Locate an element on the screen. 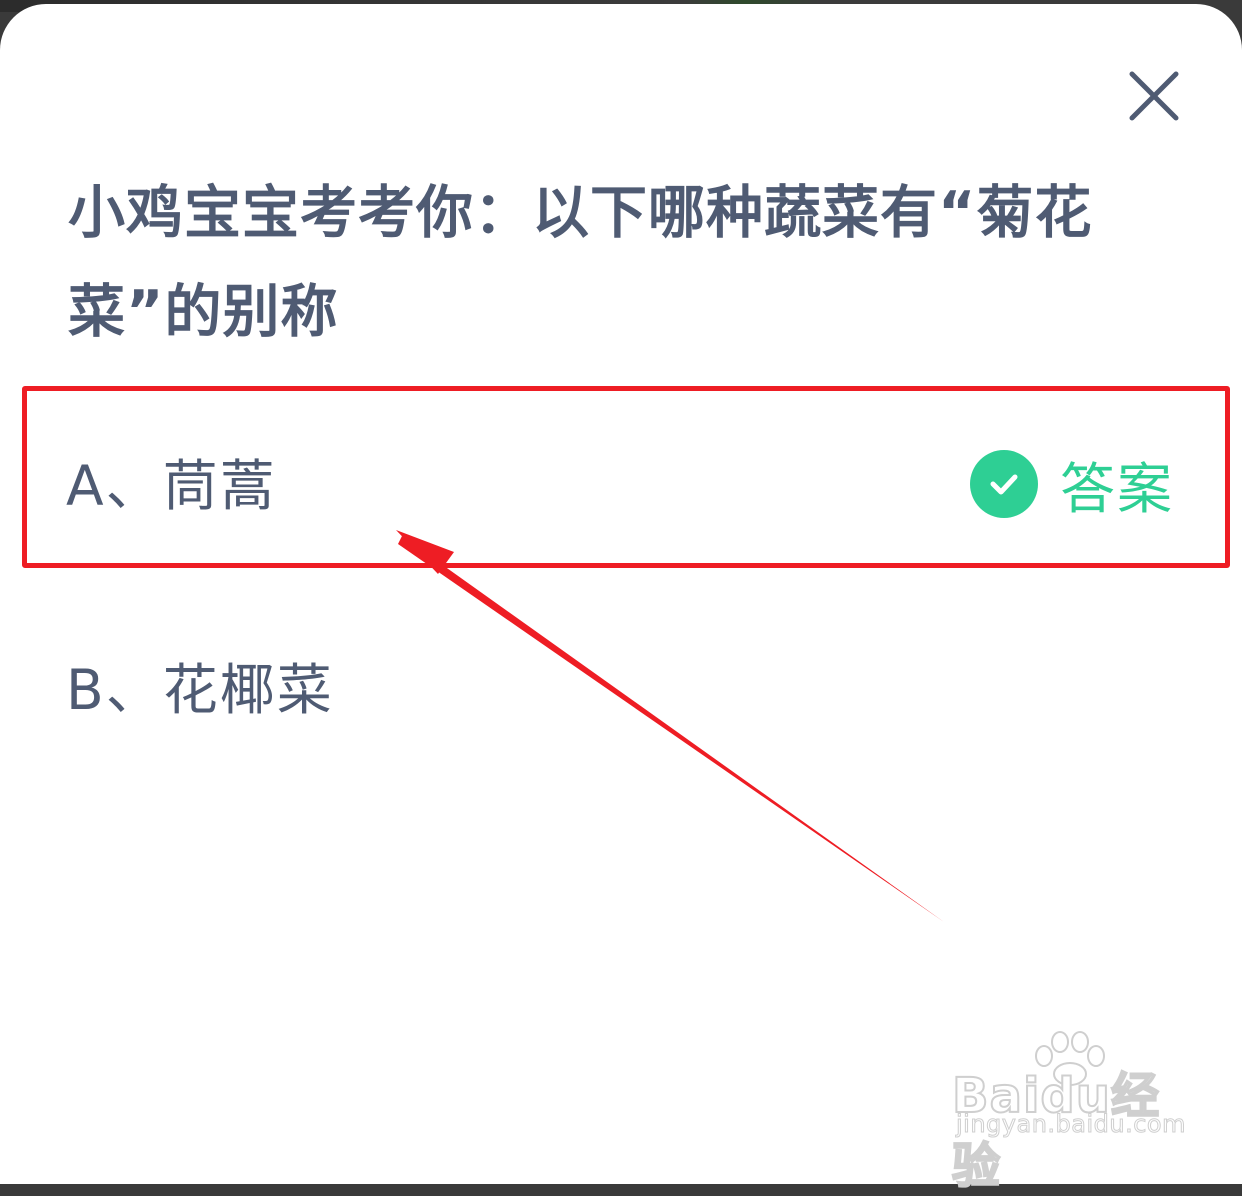  answer-badge: 答案 is located at coordinates (1071, 485).